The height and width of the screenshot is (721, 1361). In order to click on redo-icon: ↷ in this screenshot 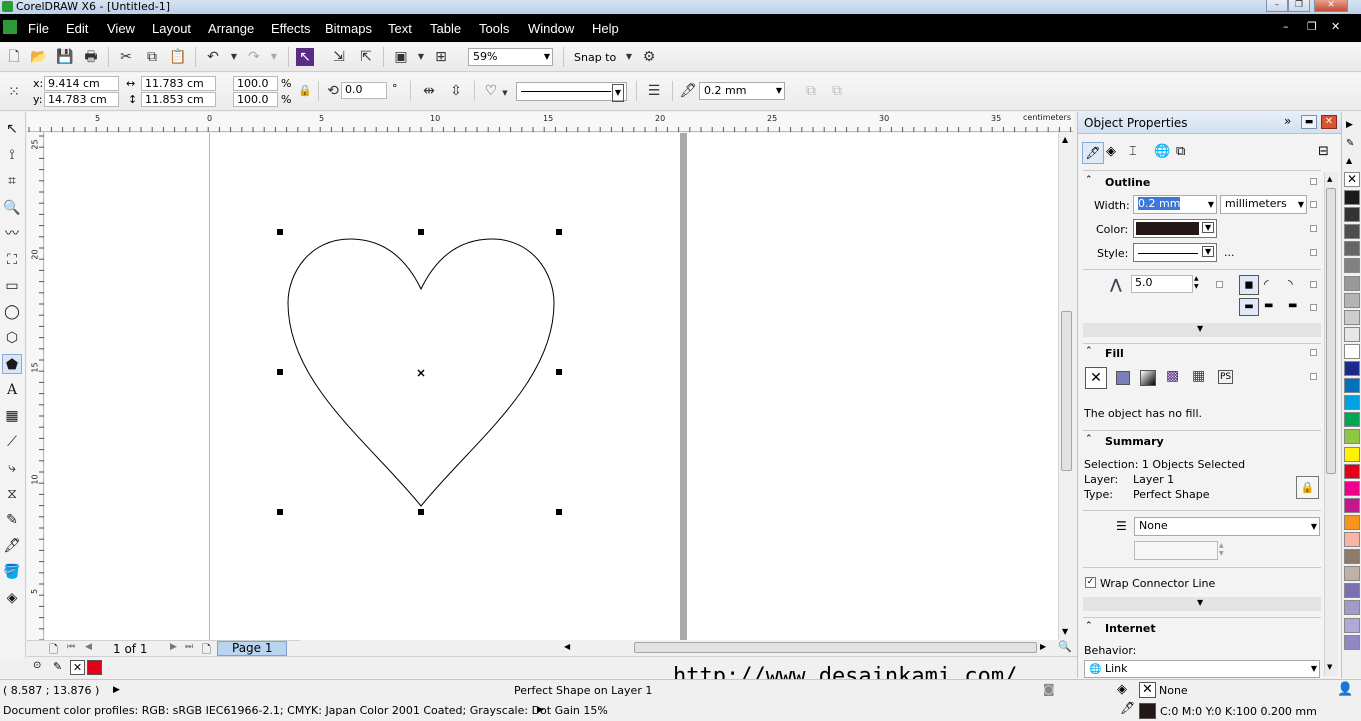, I will do `click(254, 57)`.